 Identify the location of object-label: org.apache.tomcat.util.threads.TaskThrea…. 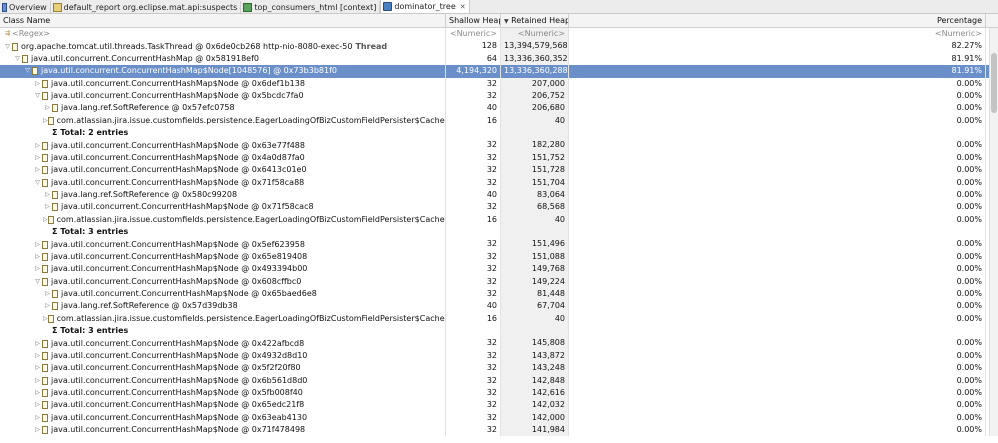
(187, 46).